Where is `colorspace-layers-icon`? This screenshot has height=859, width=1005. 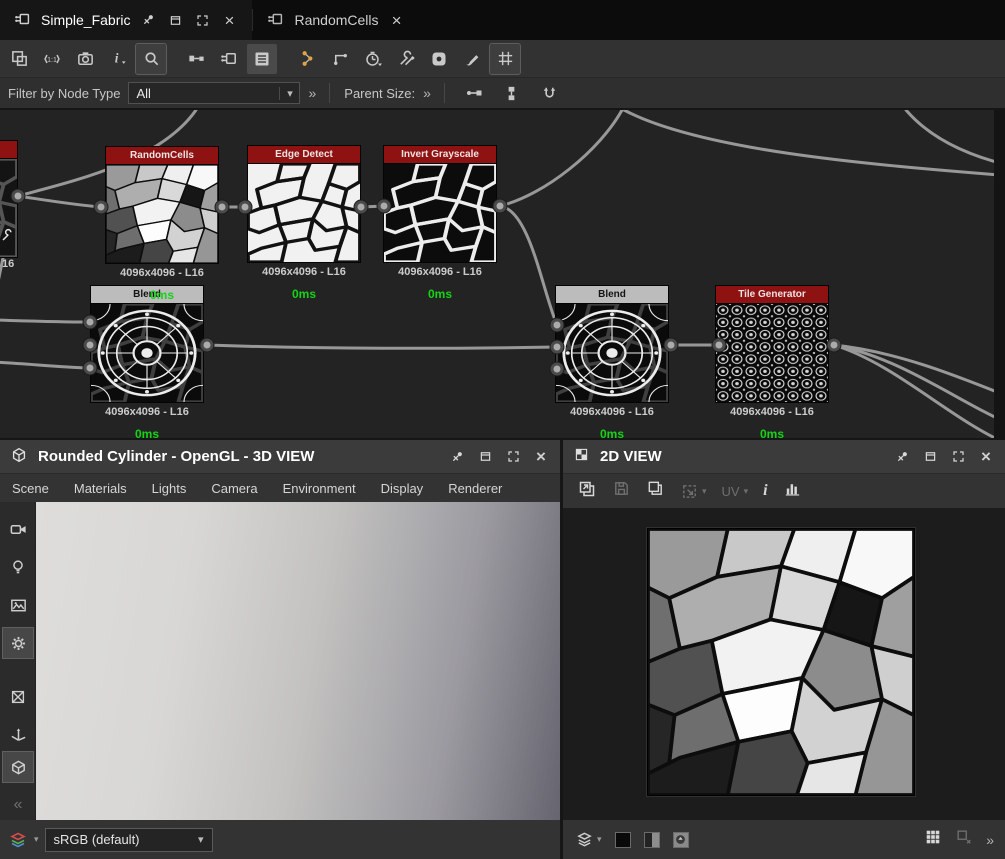 colorspace-layers-icon is located at coordinates (18, 840).